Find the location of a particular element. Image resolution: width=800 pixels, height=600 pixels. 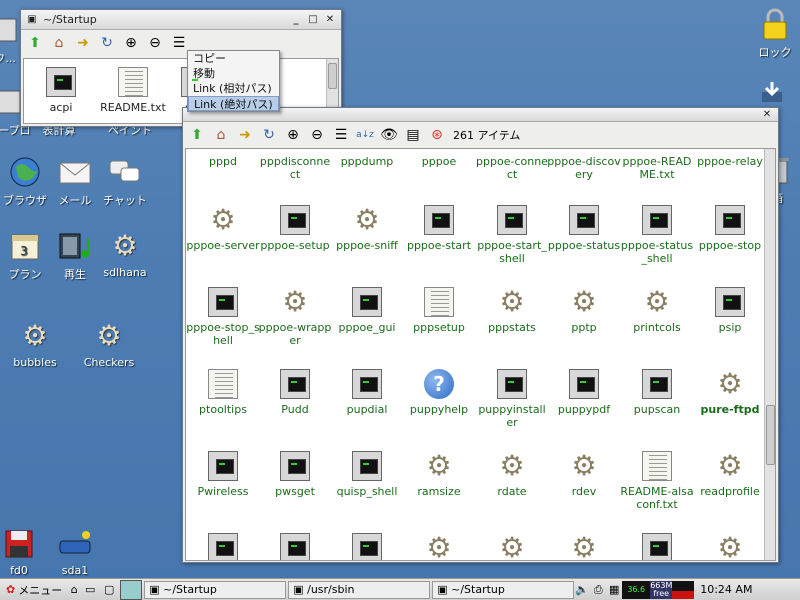

scrollbar is located at coordinates (769, 354).